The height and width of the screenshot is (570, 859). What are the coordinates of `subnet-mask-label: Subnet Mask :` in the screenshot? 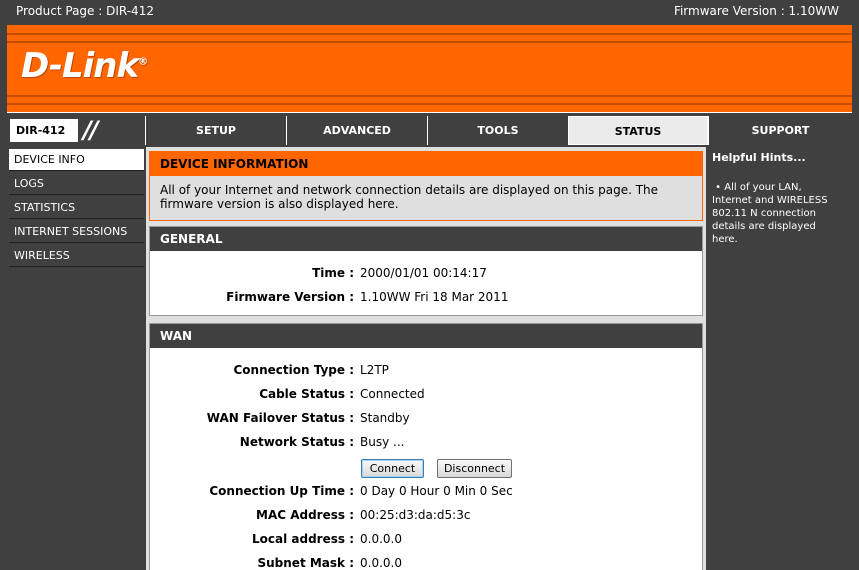 It's located at (305, 563).